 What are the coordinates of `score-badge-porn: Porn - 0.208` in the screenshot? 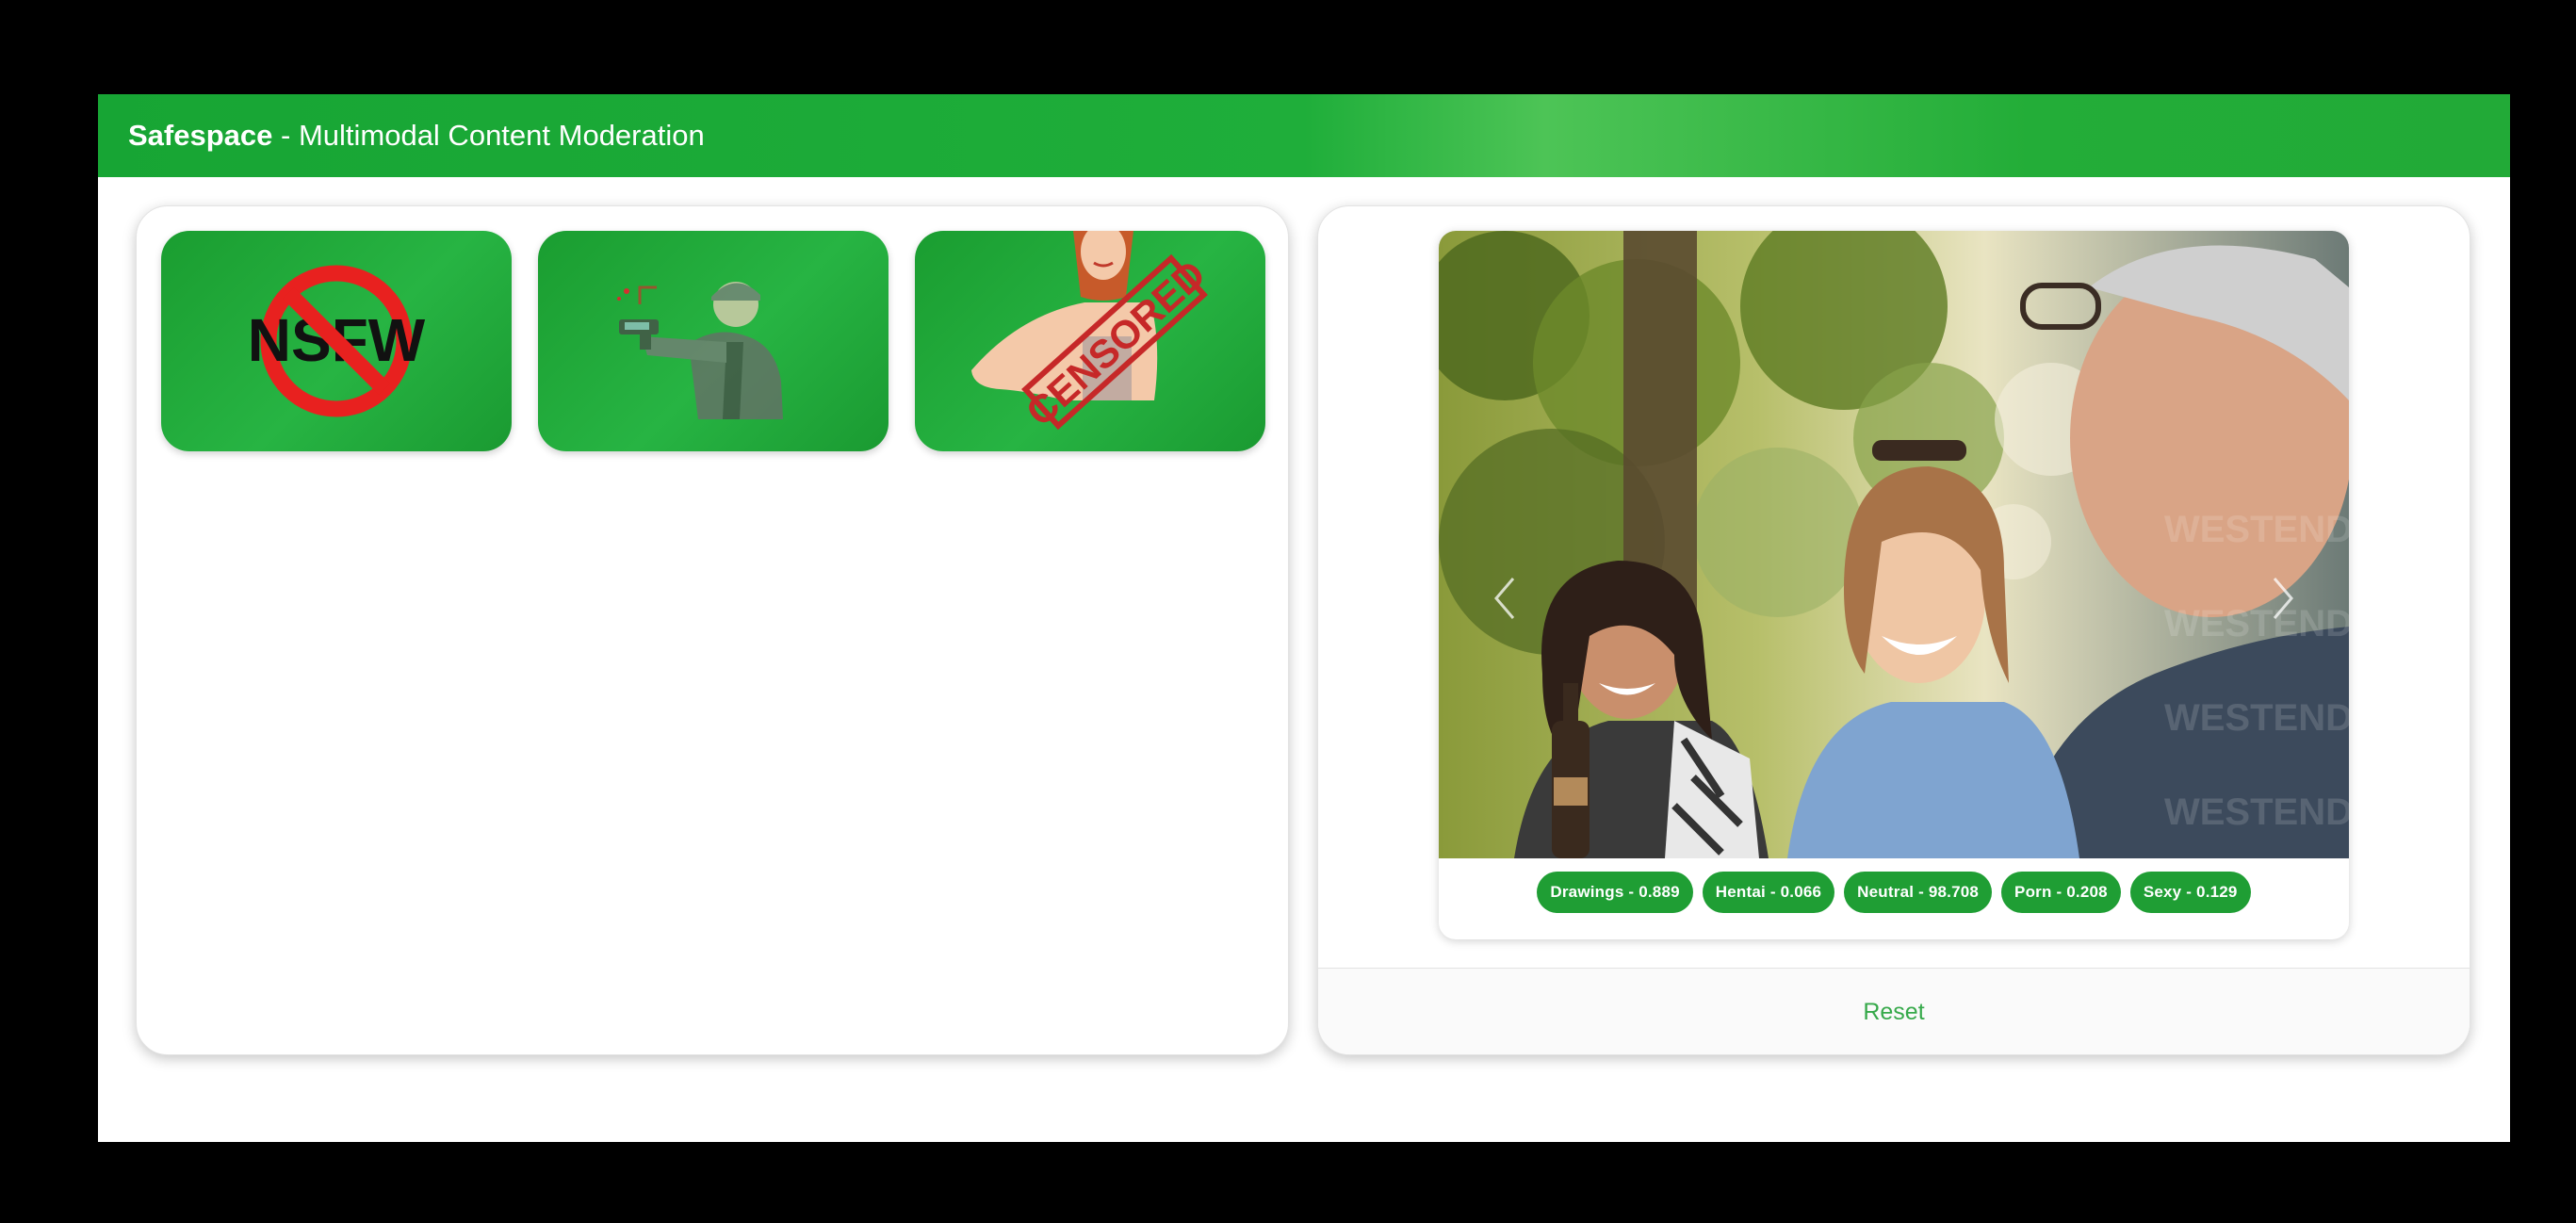 It's located at (2061, 892).